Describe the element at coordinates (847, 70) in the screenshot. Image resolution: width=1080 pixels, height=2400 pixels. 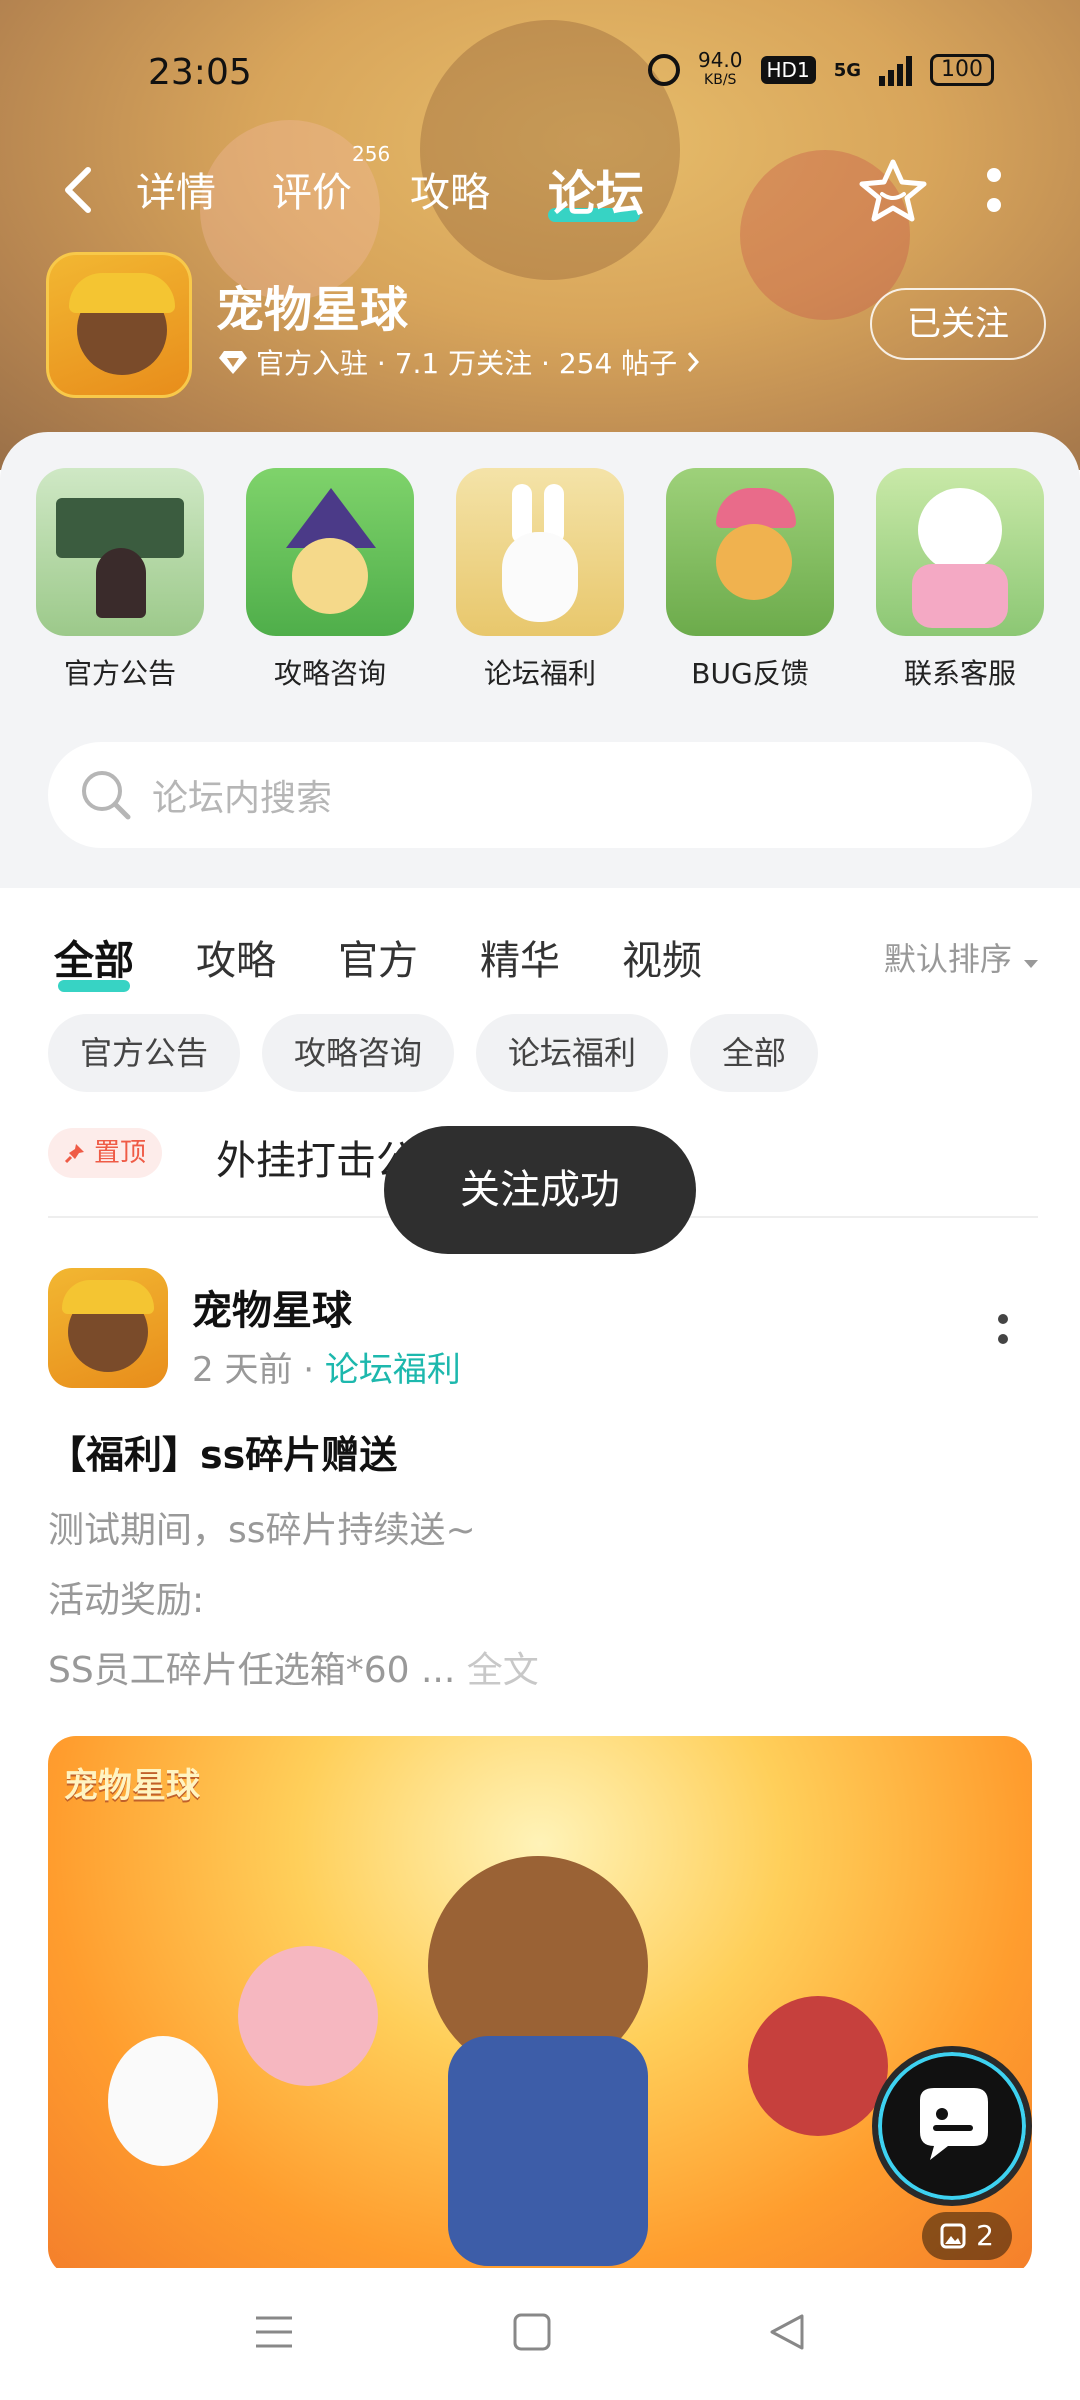
I see `network-type: 5G` at that location.